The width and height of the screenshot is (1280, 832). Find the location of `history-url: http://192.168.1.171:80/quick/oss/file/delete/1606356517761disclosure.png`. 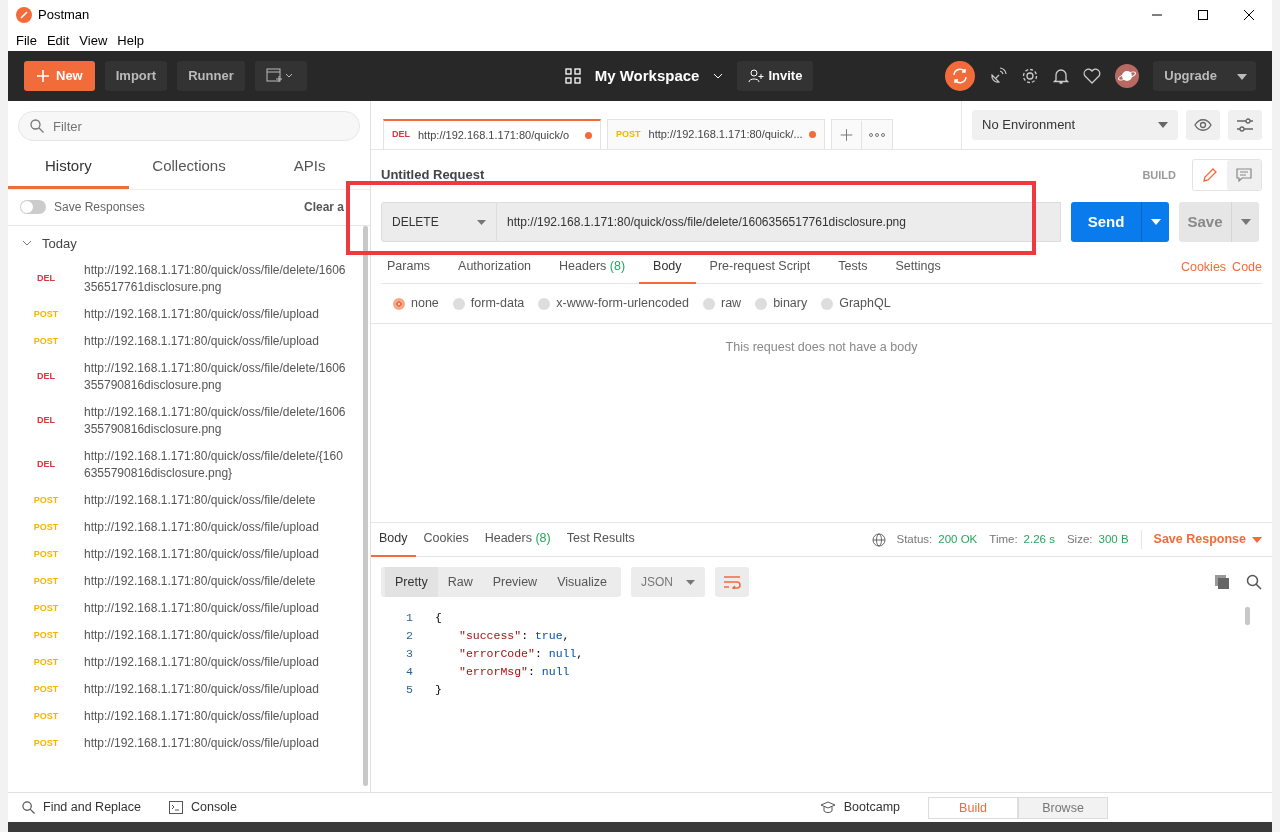

history-url: http://192.168.1.171:80/quick/oss/file/delete/1606356517761disclosure.png is located at coordinates (215, 279).